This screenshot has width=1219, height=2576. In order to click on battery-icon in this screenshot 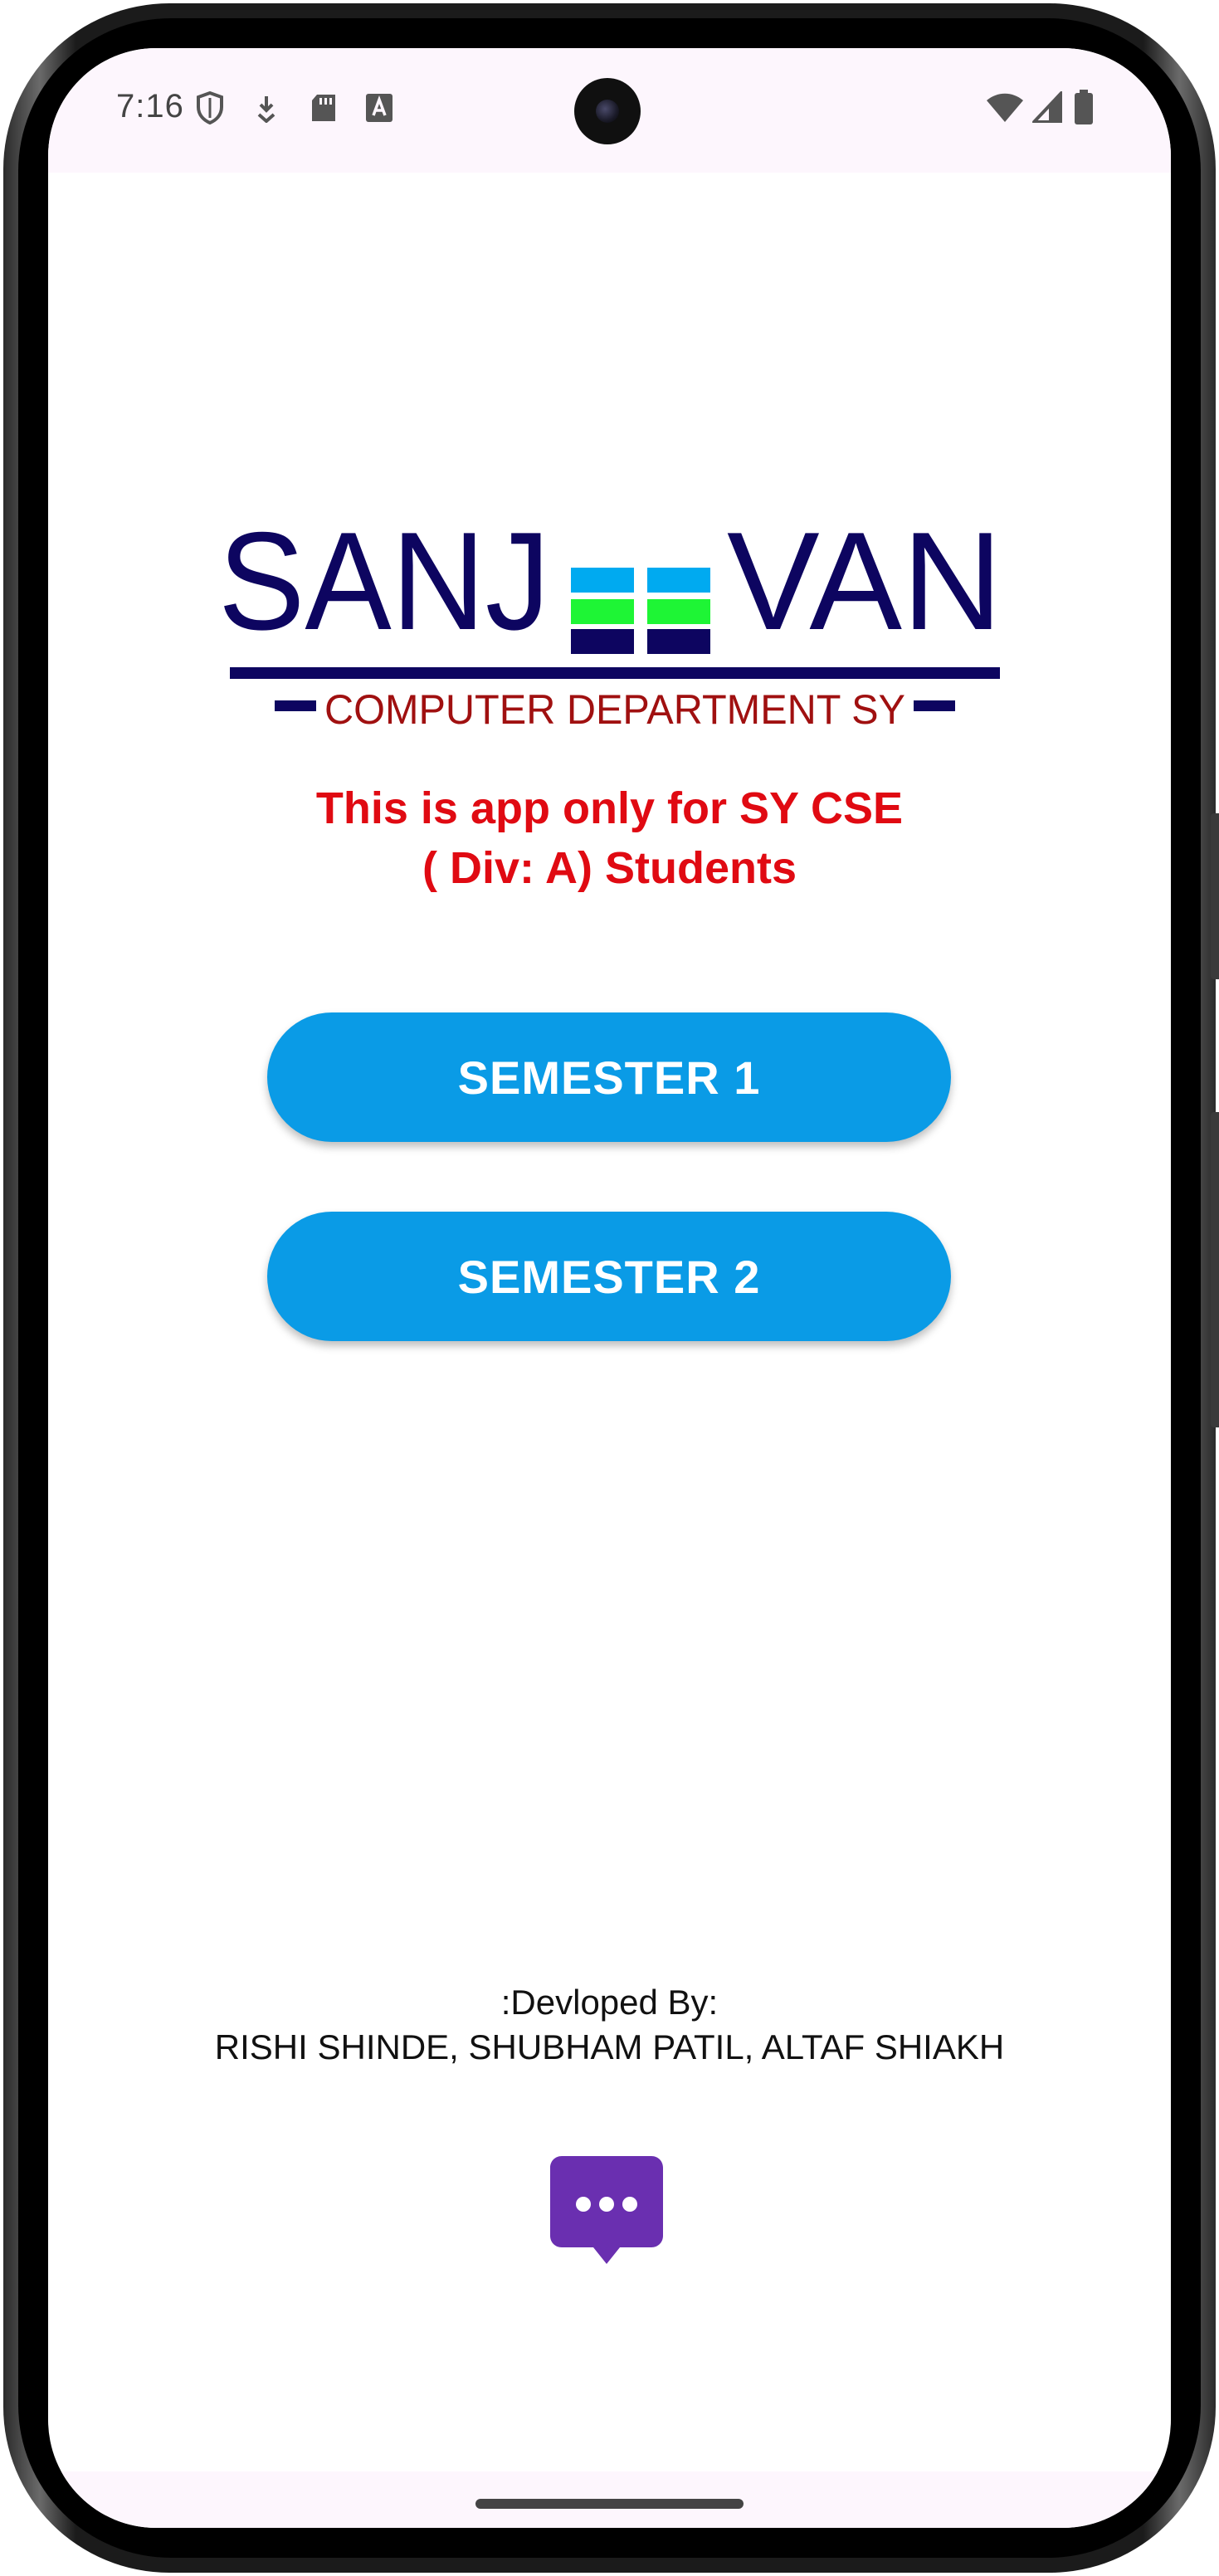, I will do `click(1084, 107)`.